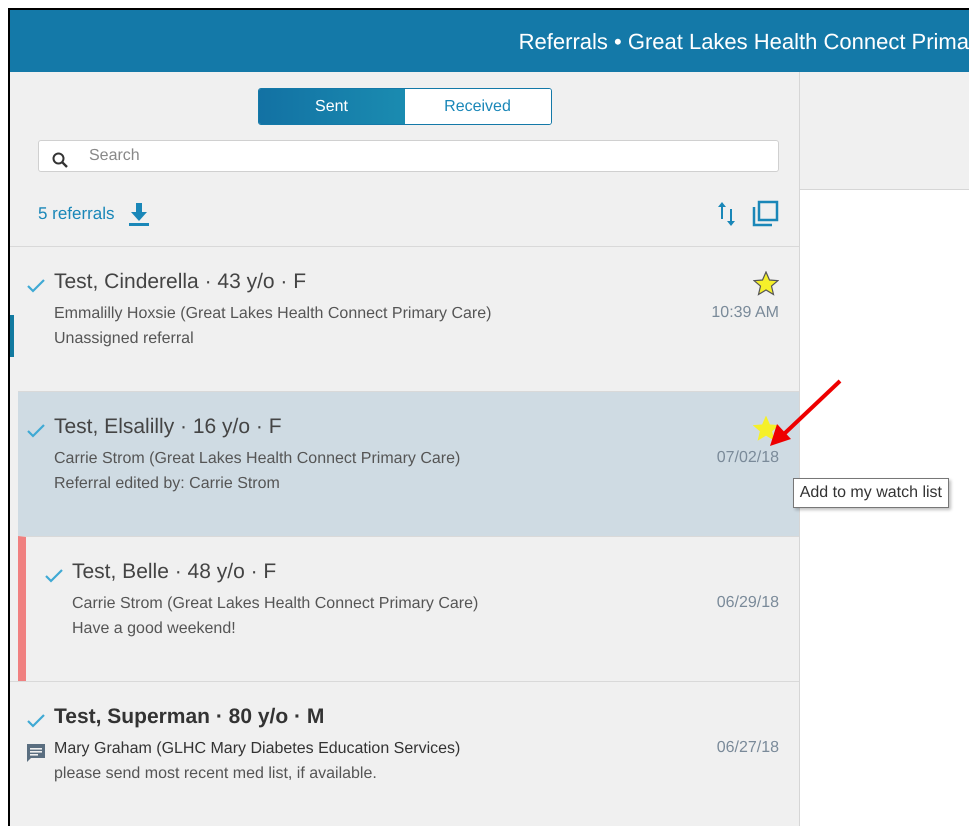 The height and width of the screenshot is (826, 969). What do you see at coordinates (745, 313) in the screenshot?
I see `referral-time: 10:39 AM` at bounding box center [745, 313].